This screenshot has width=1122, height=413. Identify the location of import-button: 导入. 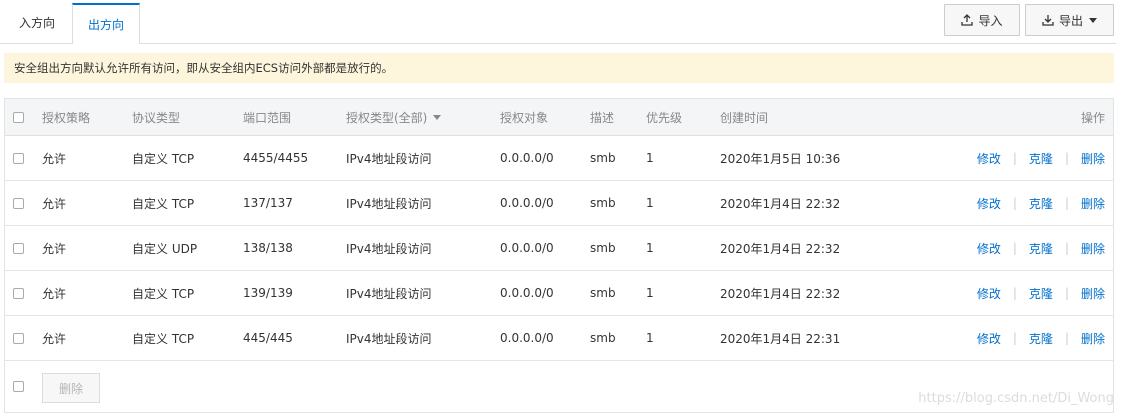
(982, 20).